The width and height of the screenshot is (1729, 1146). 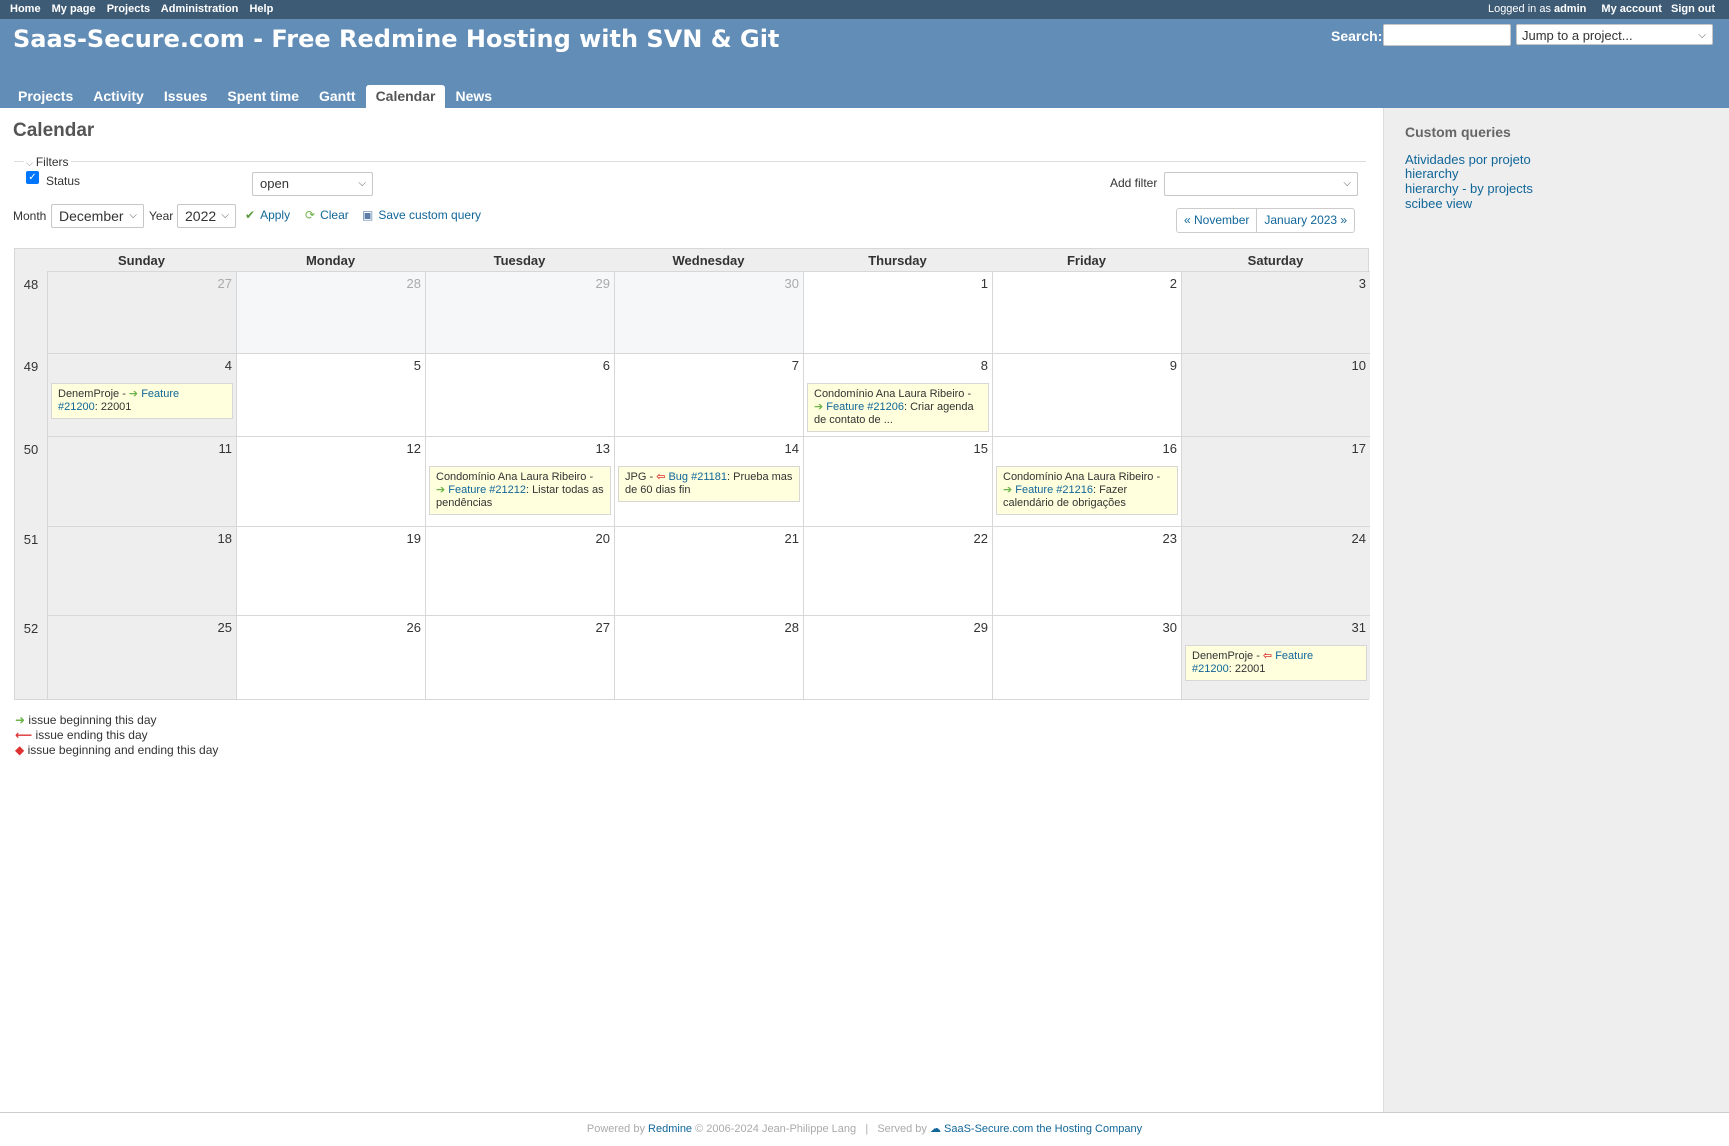 What do you see at coordinates (602, 627) in the screenshot?
I see `day-number: 27` at bounding box center [602, 627].